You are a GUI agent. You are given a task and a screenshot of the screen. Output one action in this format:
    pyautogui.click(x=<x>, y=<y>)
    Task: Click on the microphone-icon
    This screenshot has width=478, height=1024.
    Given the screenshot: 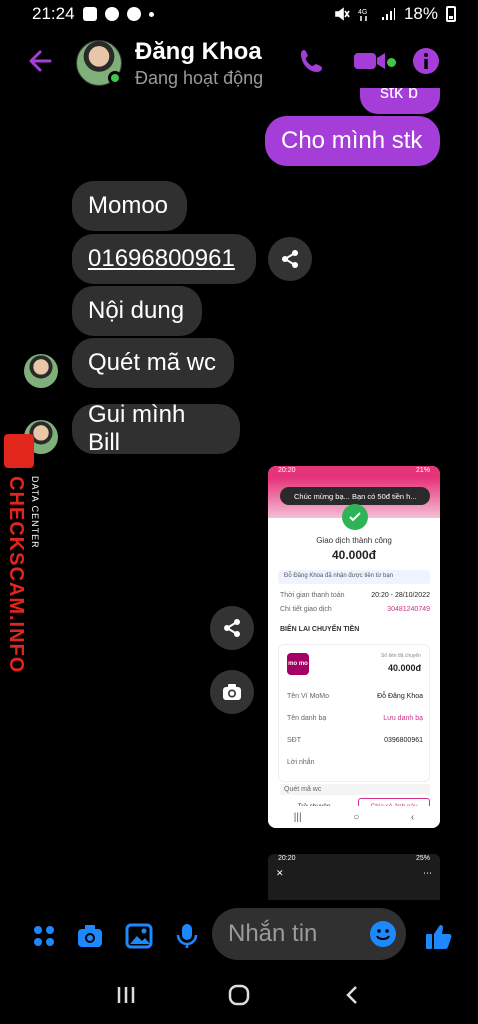 What is the action you would take?
    pyautogui.click(x=187, y=936)
    